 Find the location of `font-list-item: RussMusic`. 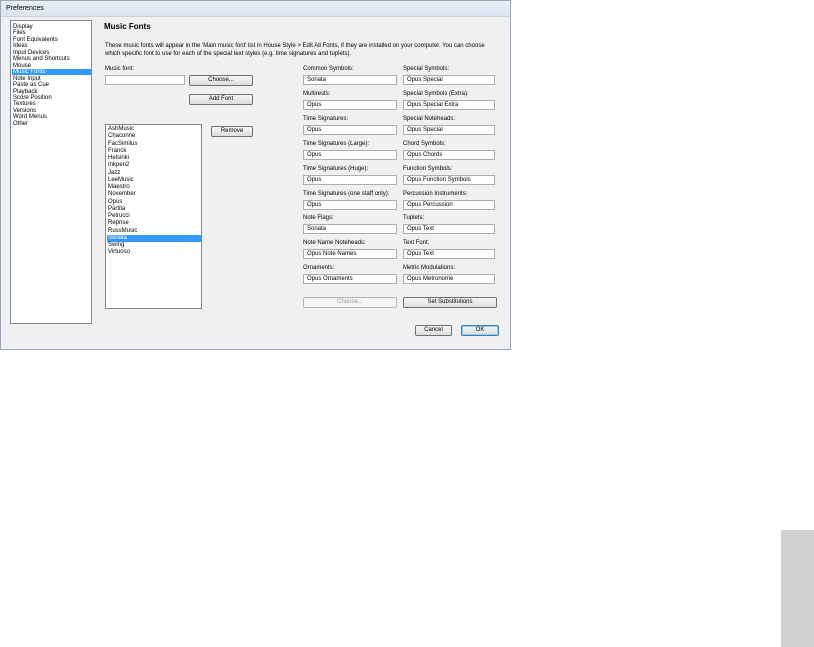

font-list-item: RussMusic is located at coordinates (154, 231).